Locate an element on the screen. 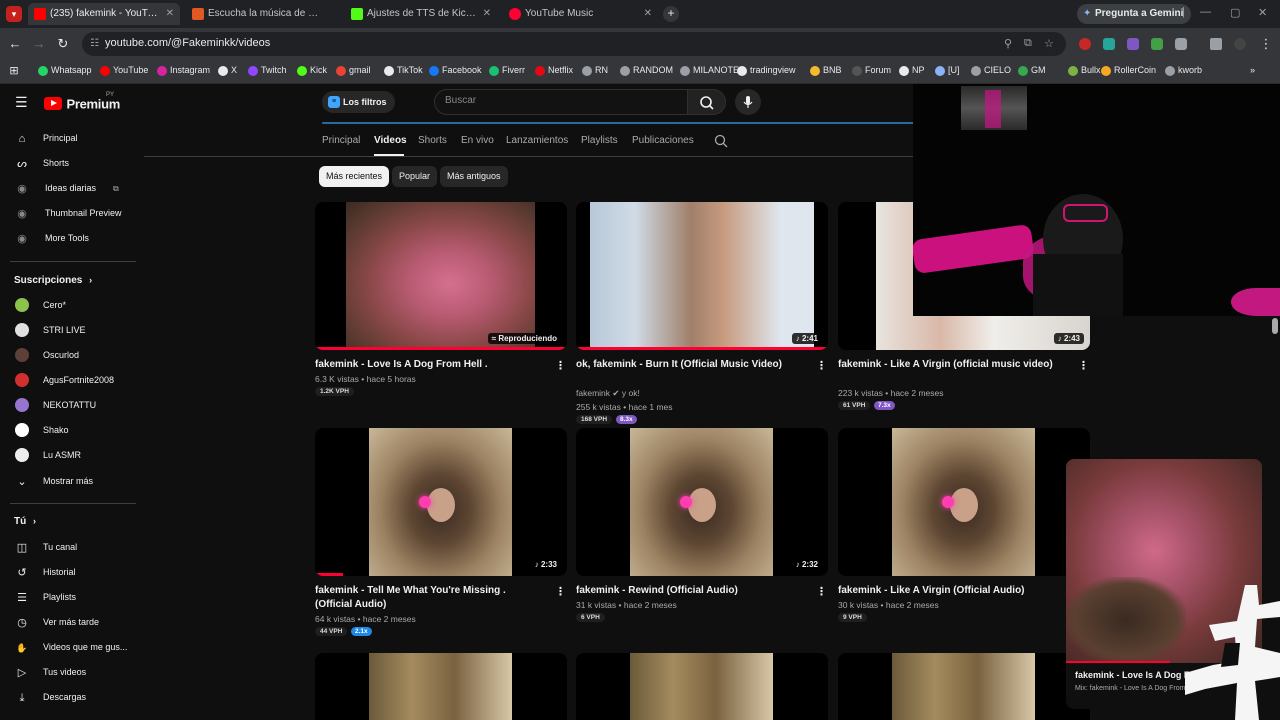 This screenshot has height=720, width=1280. url-text: youtube.com/@Fakeminkk/videos is located at coordinates (187, 43).